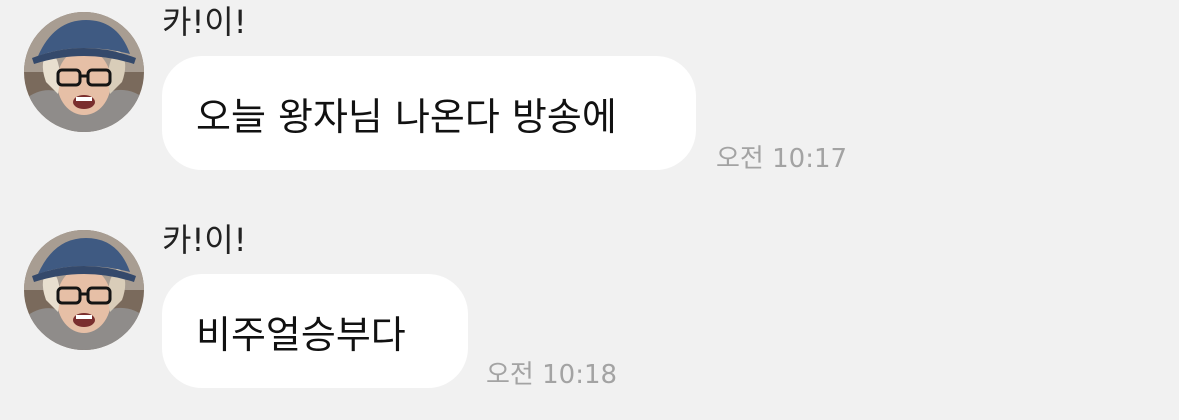 This screenshot has height=420, width=1179. Describe the element at coordinates (301, 334) in the screenshot. I see `message-text: 비주얼승부다` at that location.